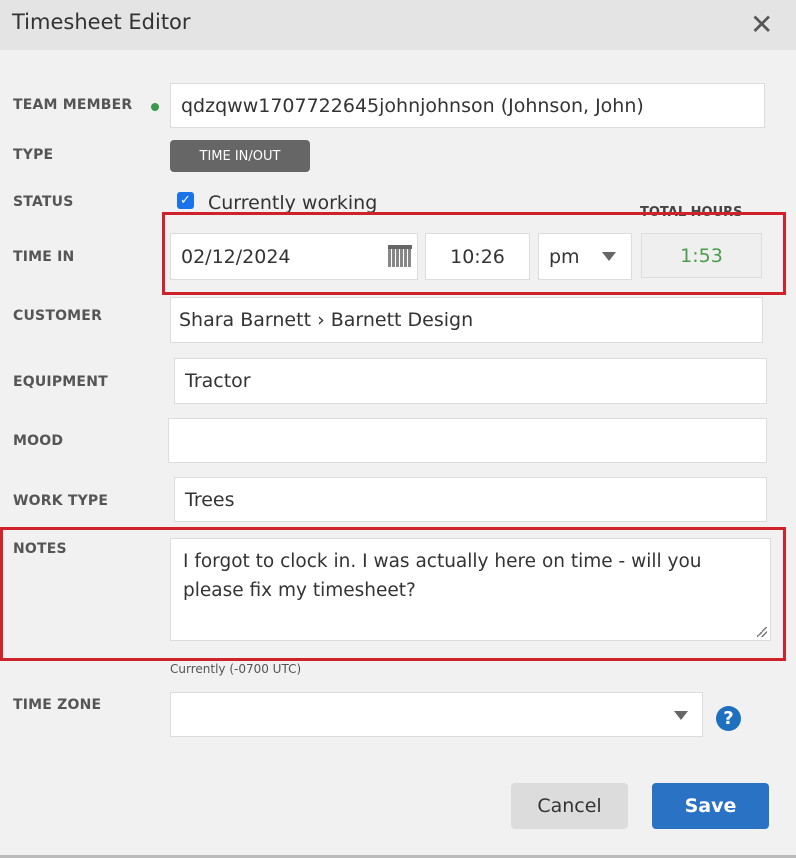 Image resolution: width=796 pixels, height=858 pixels. I want to click on equipment-input: Tractor, so click(470, 381).